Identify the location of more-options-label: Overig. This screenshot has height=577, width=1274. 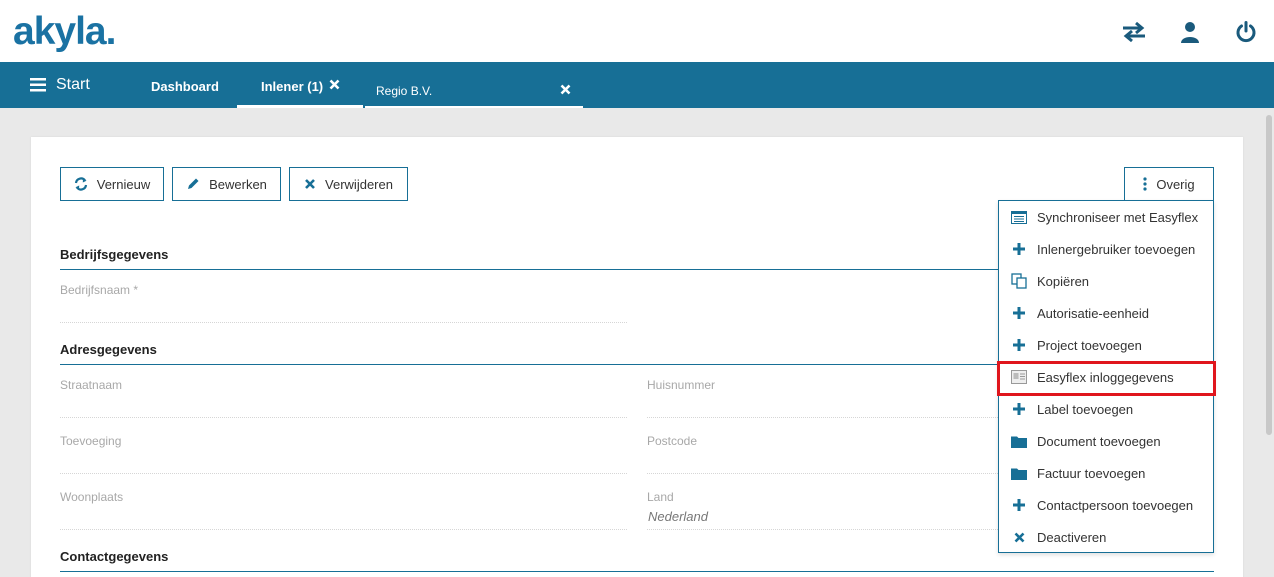
(1175, 184).